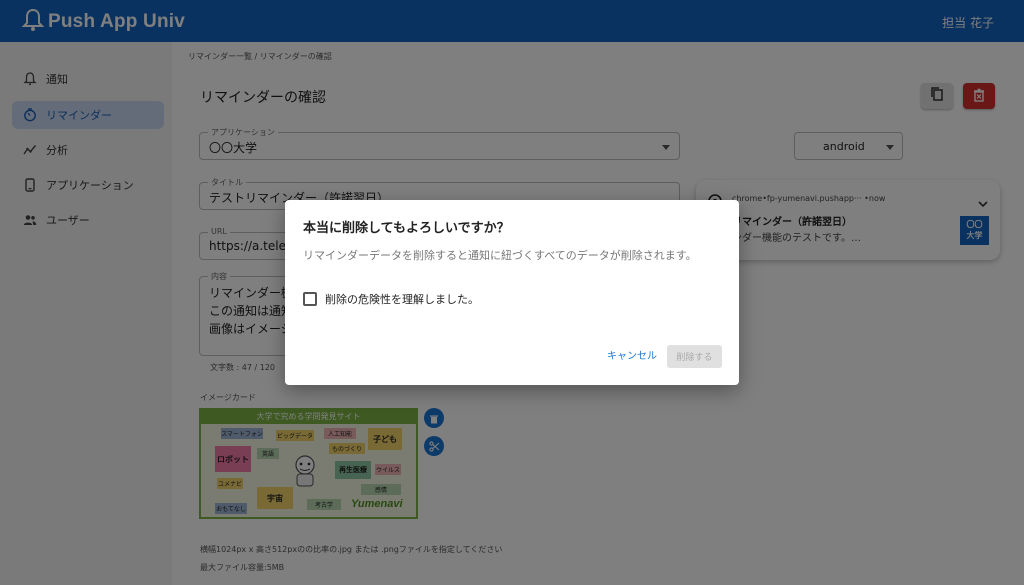 The image size is (1024, 585). What do you see at coordinates (406, 228) in the screenshot?
I see `dialog-title: 本当に削除してもよろしいですか？` at bounding box center [406, 228].